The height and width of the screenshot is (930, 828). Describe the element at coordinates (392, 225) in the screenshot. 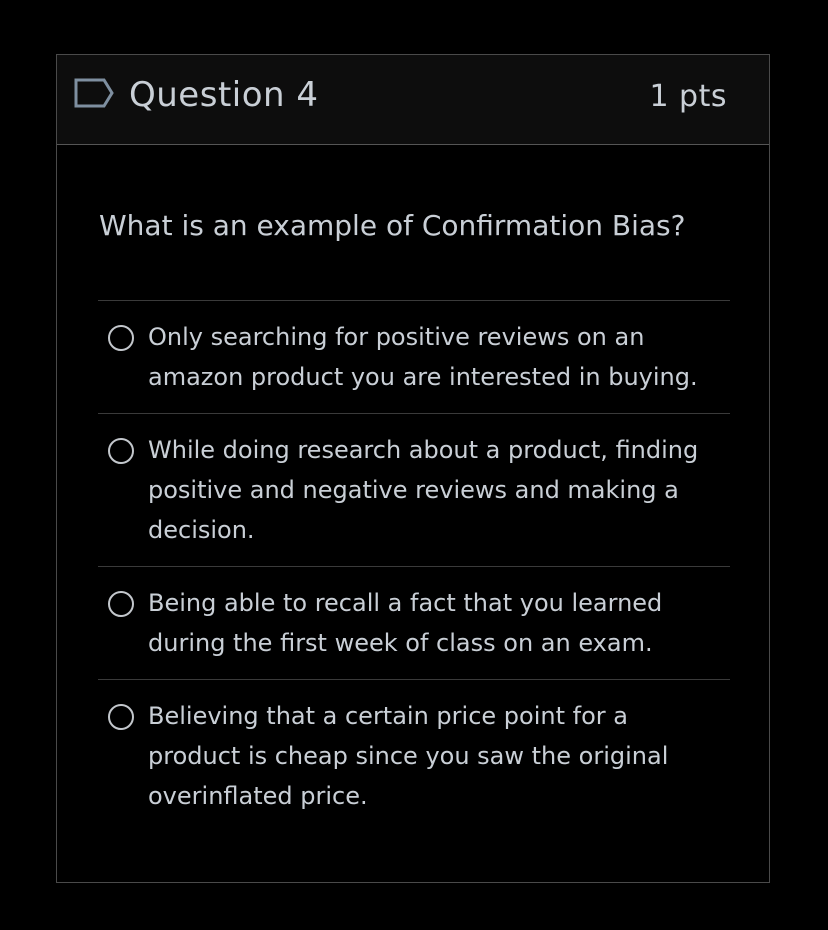

I see `question-prompt: What is an example of Confirmation Bias?` at that location.